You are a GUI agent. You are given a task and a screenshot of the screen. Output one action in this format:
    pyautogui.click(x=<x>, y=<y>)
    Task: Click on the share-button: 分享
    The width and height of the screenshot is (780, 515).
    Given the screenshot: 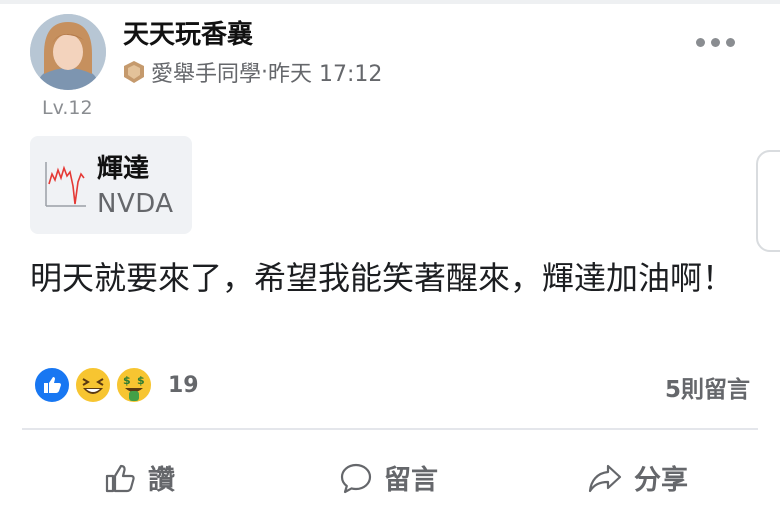 What is the action you would take?
    pyautogui.click(x=638, y=477)
    